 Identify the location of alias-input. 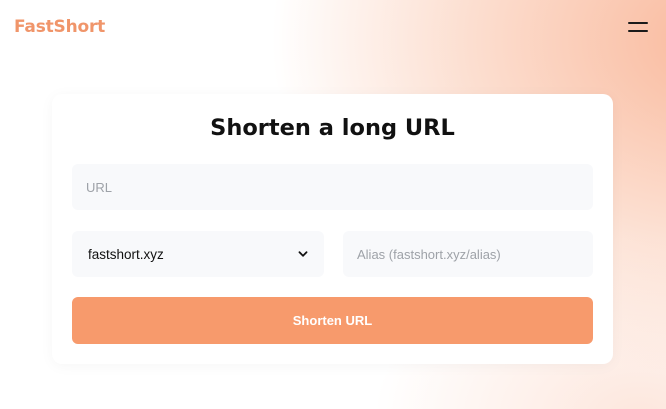
(468, 254).